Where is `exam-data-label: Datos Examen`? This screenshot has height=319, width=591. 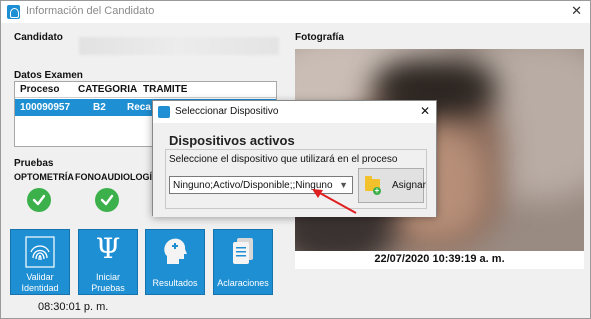
exam-data-label: Datos Examen is located at coordinates (48, 75).